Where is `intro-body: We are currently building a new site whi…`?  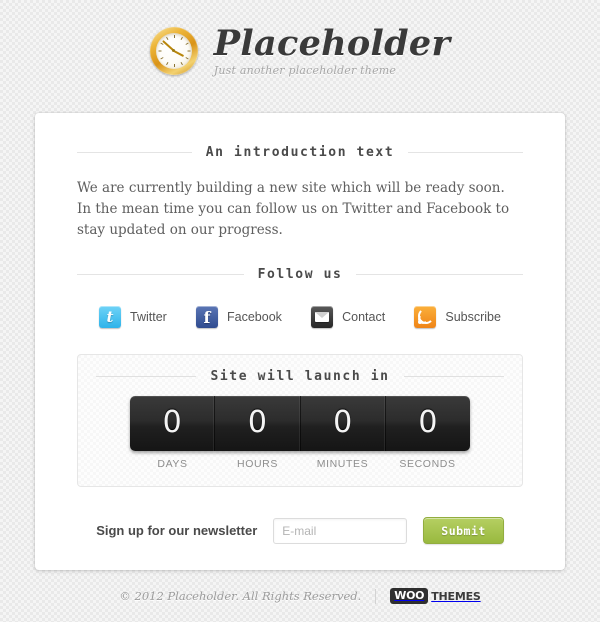
intro-body: We are currently building a new site whi… is located at coordinates (293, 209).